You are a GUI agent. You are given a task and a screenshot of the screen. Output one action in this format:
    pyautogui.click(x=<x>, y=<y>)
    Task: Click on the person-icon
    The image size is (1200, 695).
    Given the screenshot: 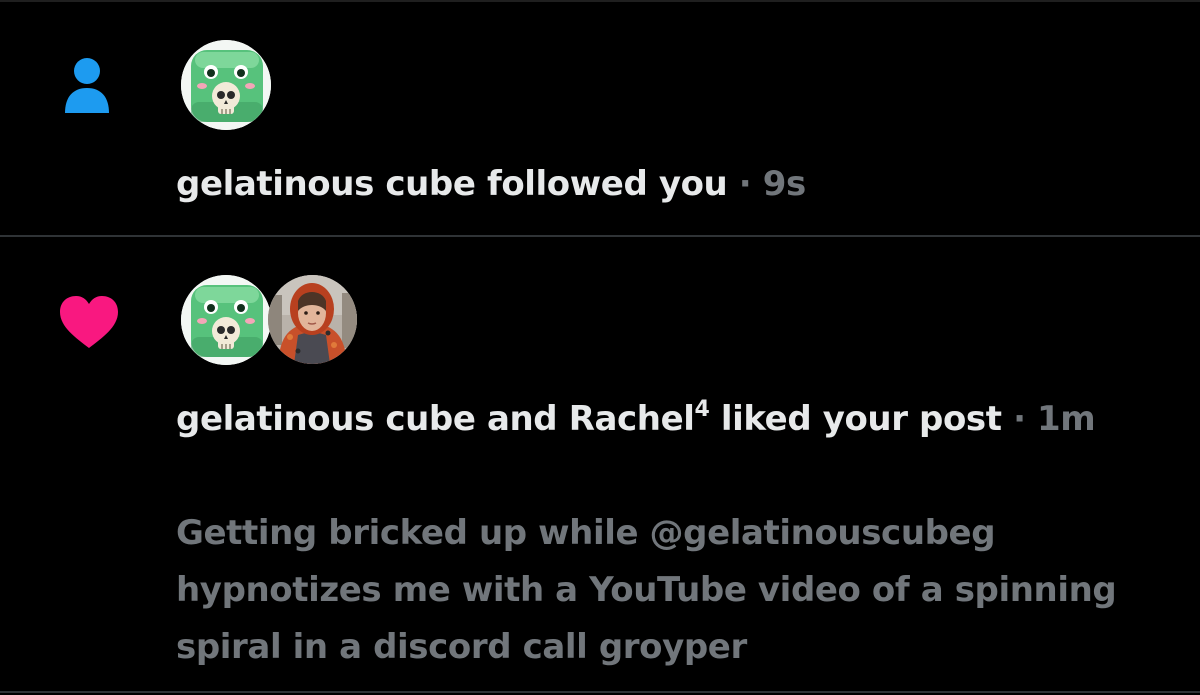 What is the action you would take?
    pyautogui.click(x=87, y=85)
    